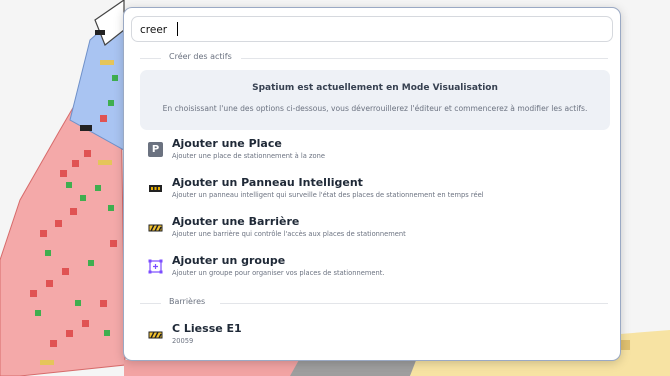 The width and height of the screenshot is (670, 376). Describe the element at coordinates (155, 266) in the screenshot. I see `group-icon` at that location.